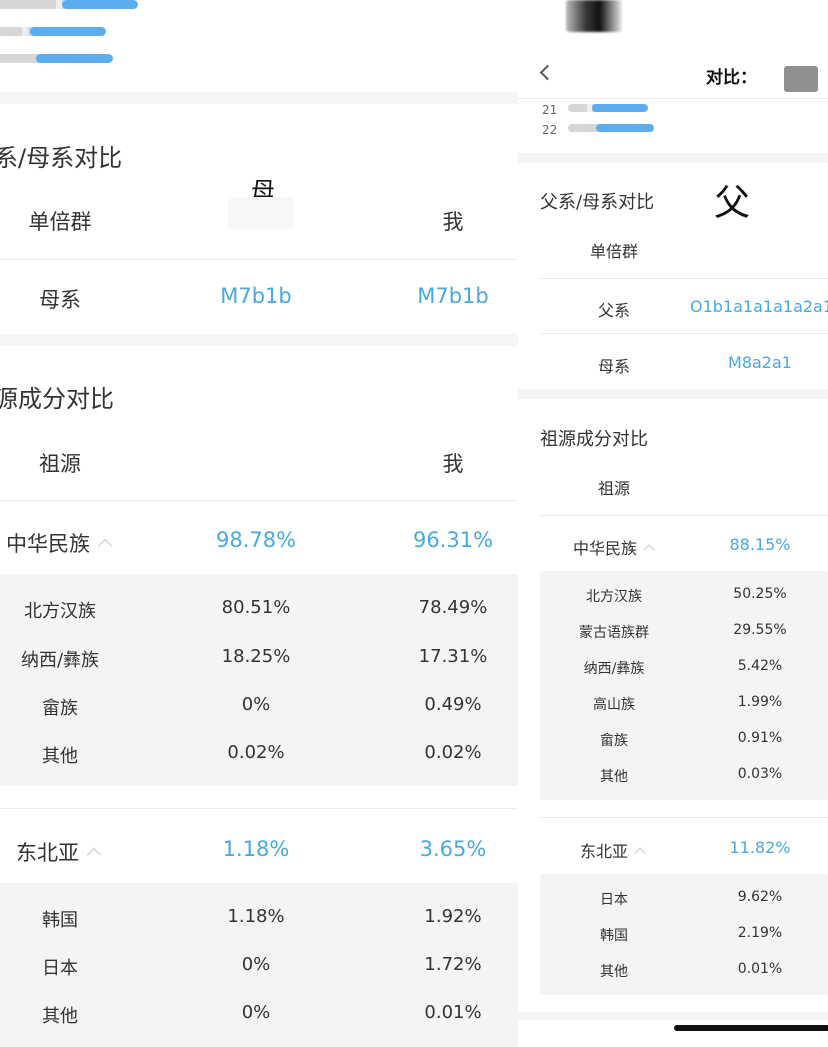 The width and height of the screenshot is (828, 1047). I want to click on me-value: 0.49%, so click(453, 704).